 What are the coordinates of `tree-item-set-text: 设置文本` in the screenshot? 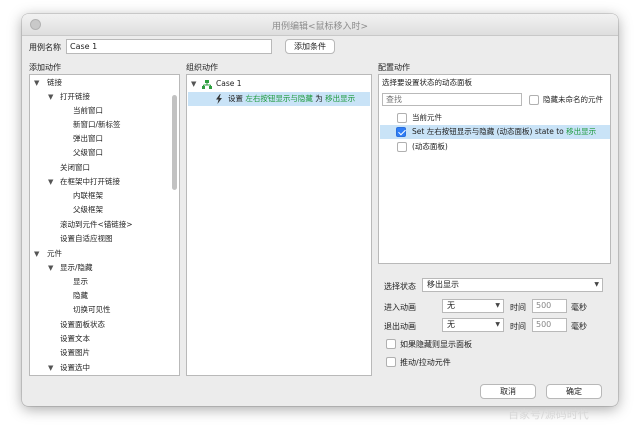 It's located at (75, 339).